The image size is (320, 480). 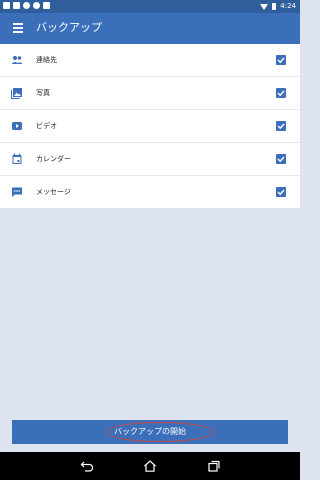 I want to click on contacts-icon, so click(x=17, y=60).